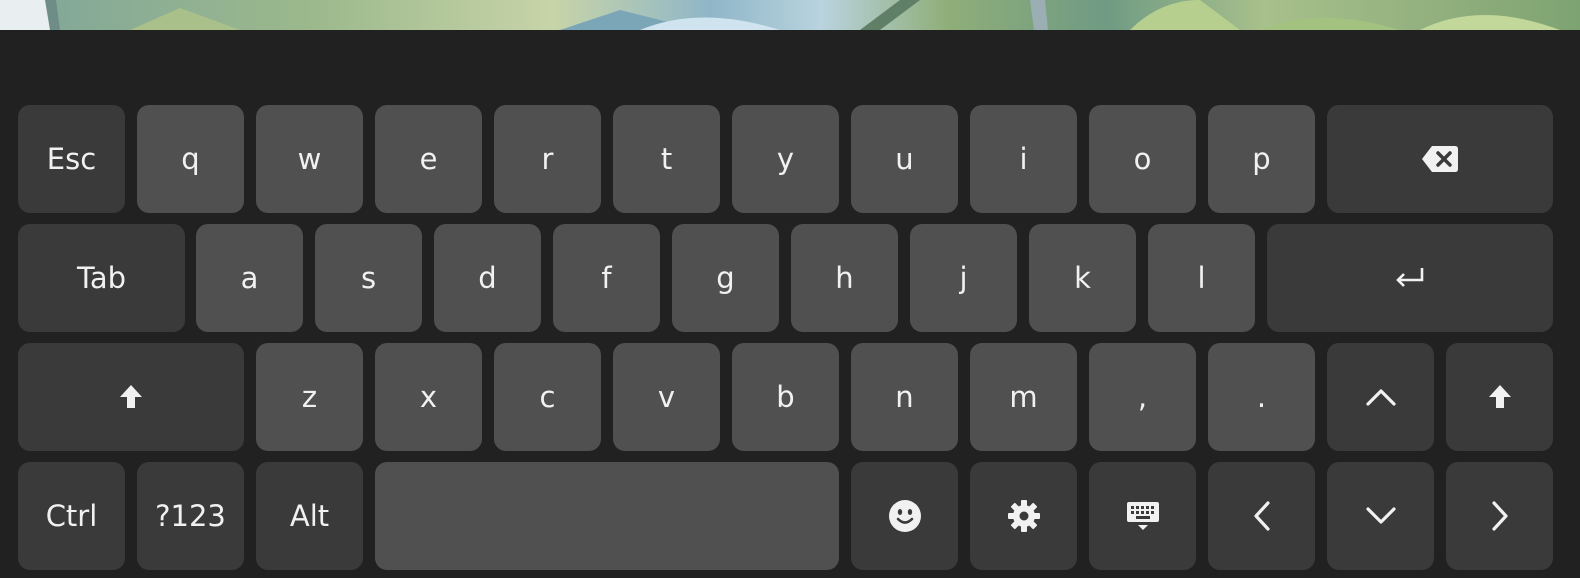 Image resolution: width=1580 pixels, height=578 pixels. I want to click on key-j: j, so click(963, 278).